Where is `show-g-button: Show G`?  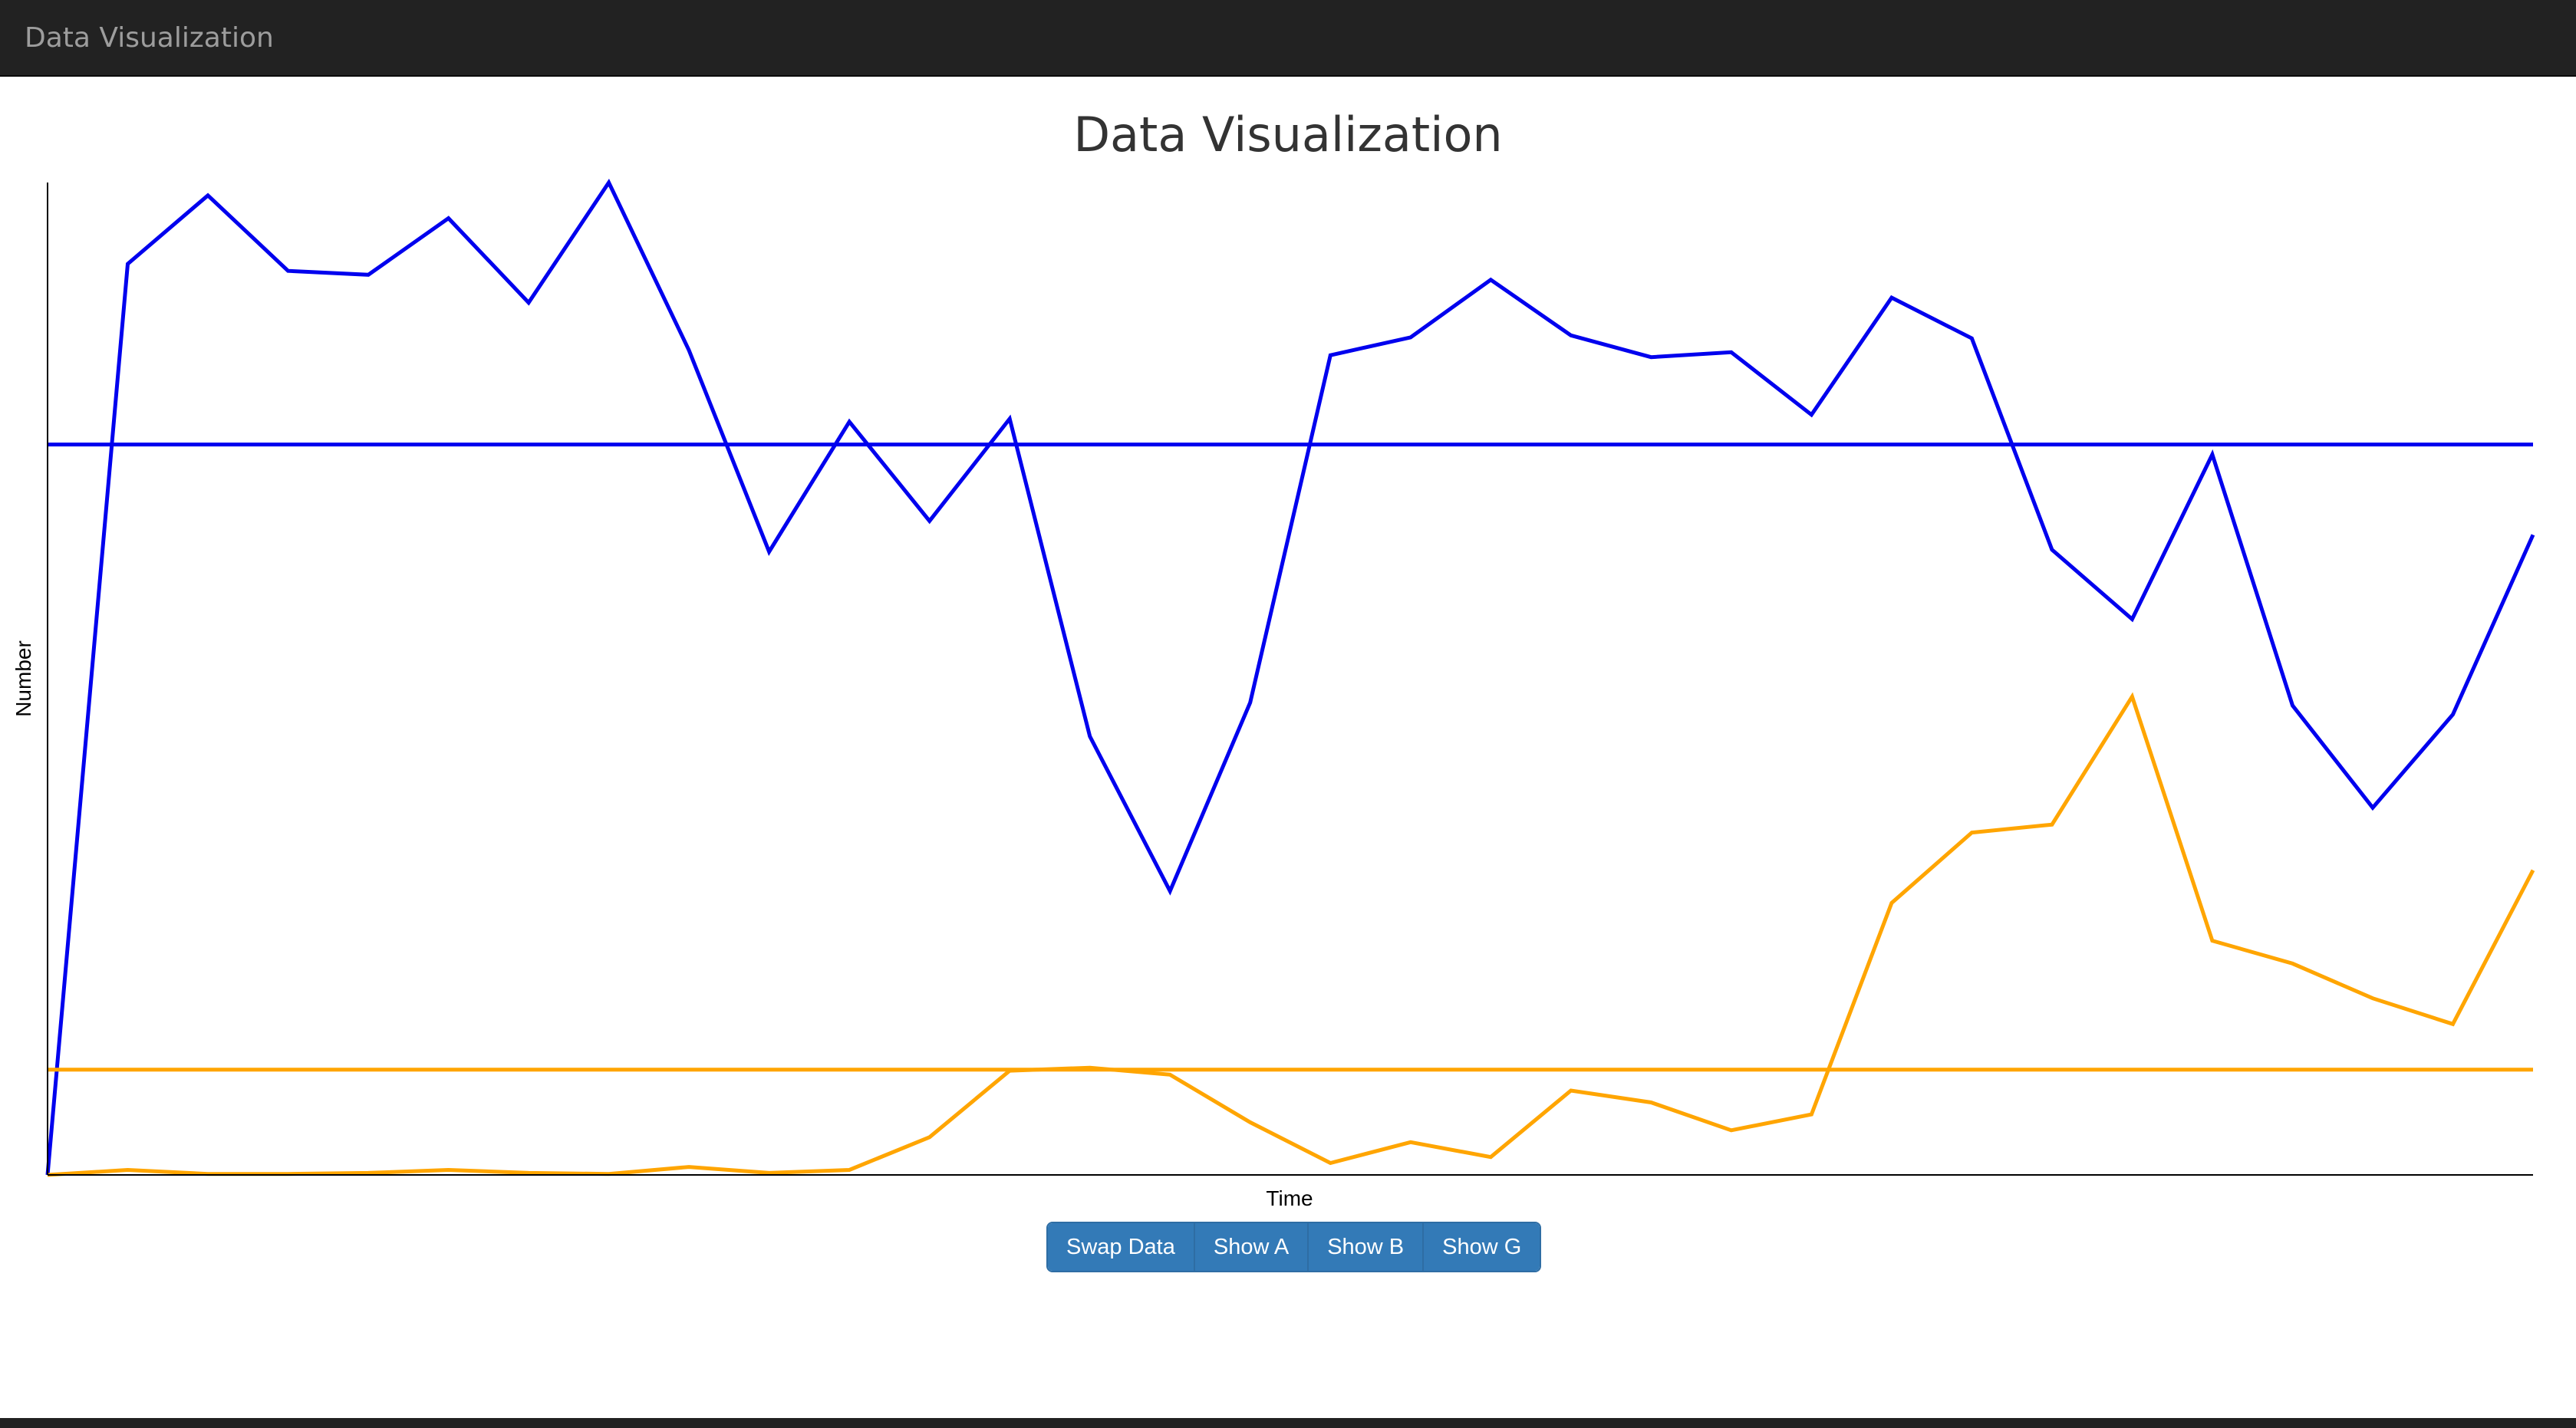 show-g-button: Show G is located at coordinates (1481, 1247).